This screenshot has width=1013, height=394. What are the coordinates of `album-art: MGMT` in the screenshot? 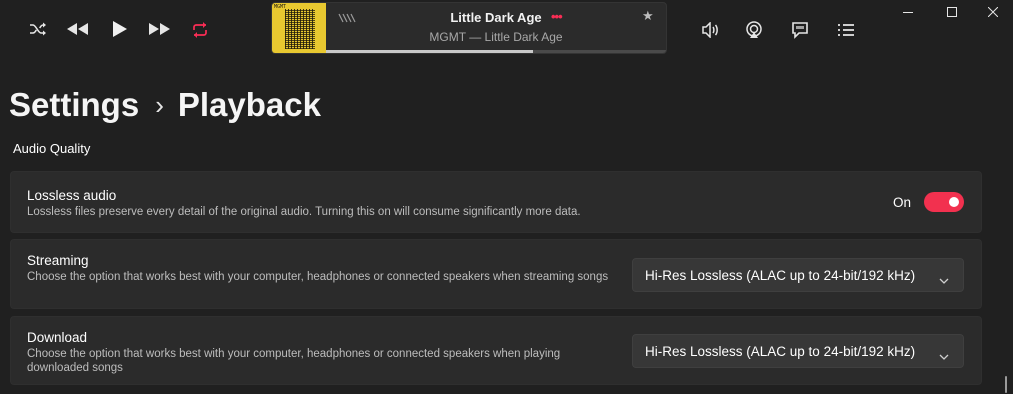 It's located at (299, 28).